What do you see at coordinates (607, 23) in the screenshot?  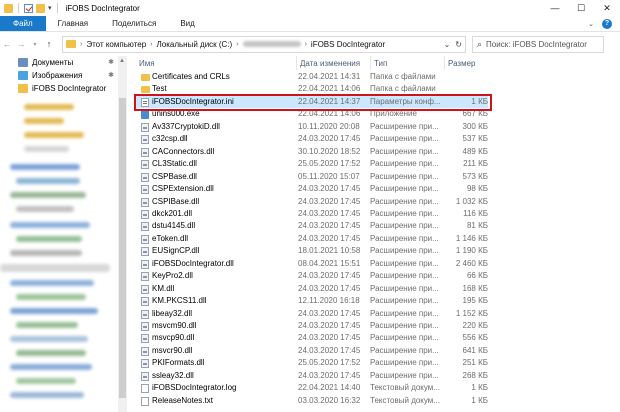 I see `help-icon: ?` at bounding box center [607, 23].